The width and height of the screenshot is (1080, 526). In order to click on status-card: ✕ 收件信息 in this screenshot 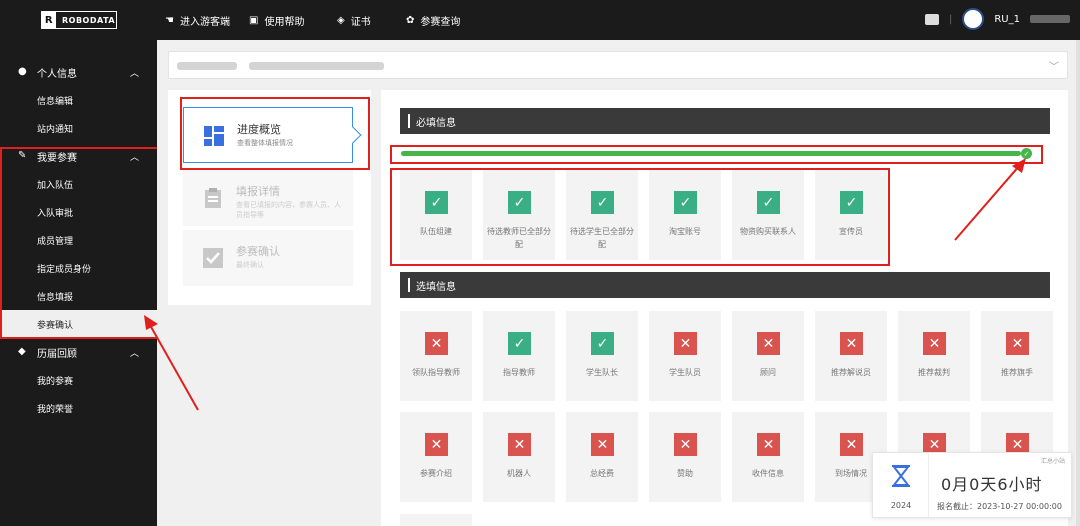, I will do `click(768, 457)`.